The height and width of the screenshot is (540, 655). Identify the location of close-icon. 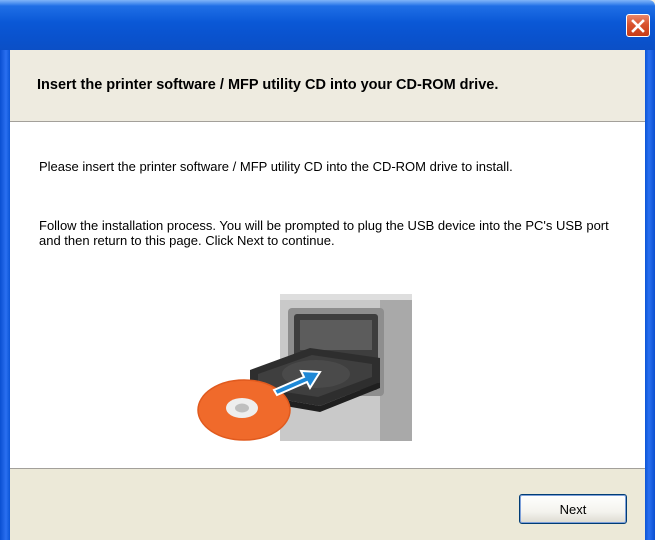
(638, 26).